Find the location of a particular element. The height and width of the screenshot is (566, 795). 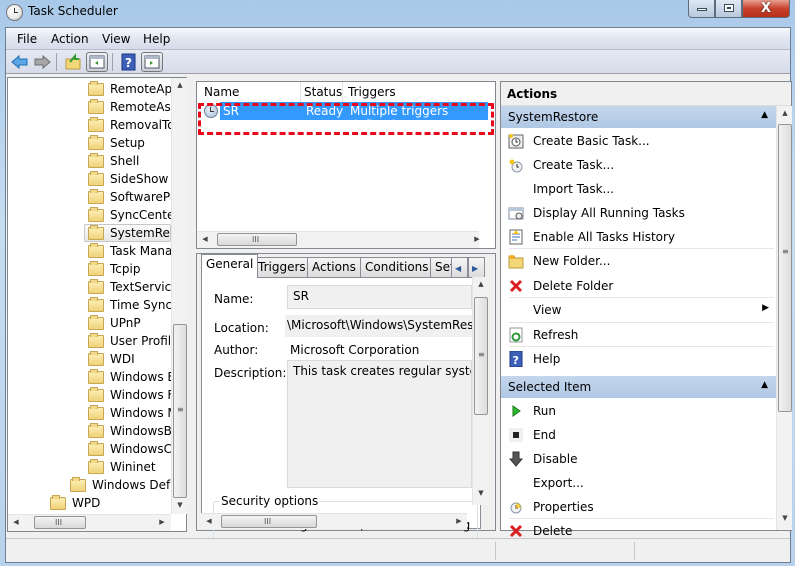

location-label: Location: is located at coordinates (241, 328).